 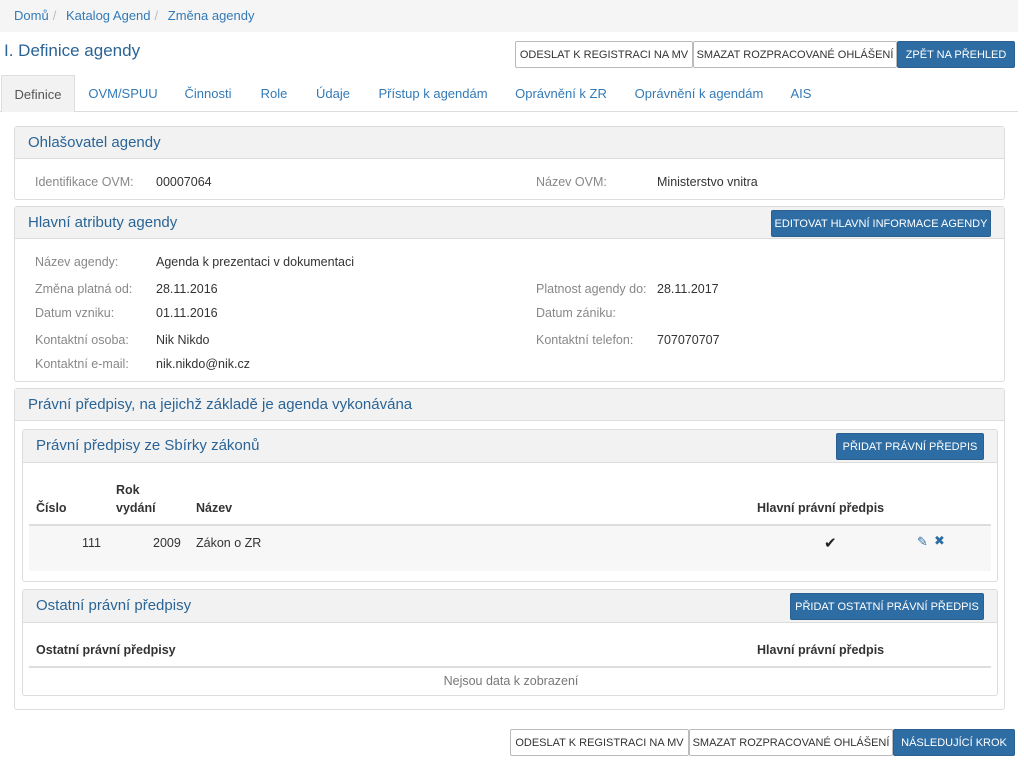 I want to click on breadcrumb: Domů / Katalog Agend / Změna agendy, so click(x=509, y=16).